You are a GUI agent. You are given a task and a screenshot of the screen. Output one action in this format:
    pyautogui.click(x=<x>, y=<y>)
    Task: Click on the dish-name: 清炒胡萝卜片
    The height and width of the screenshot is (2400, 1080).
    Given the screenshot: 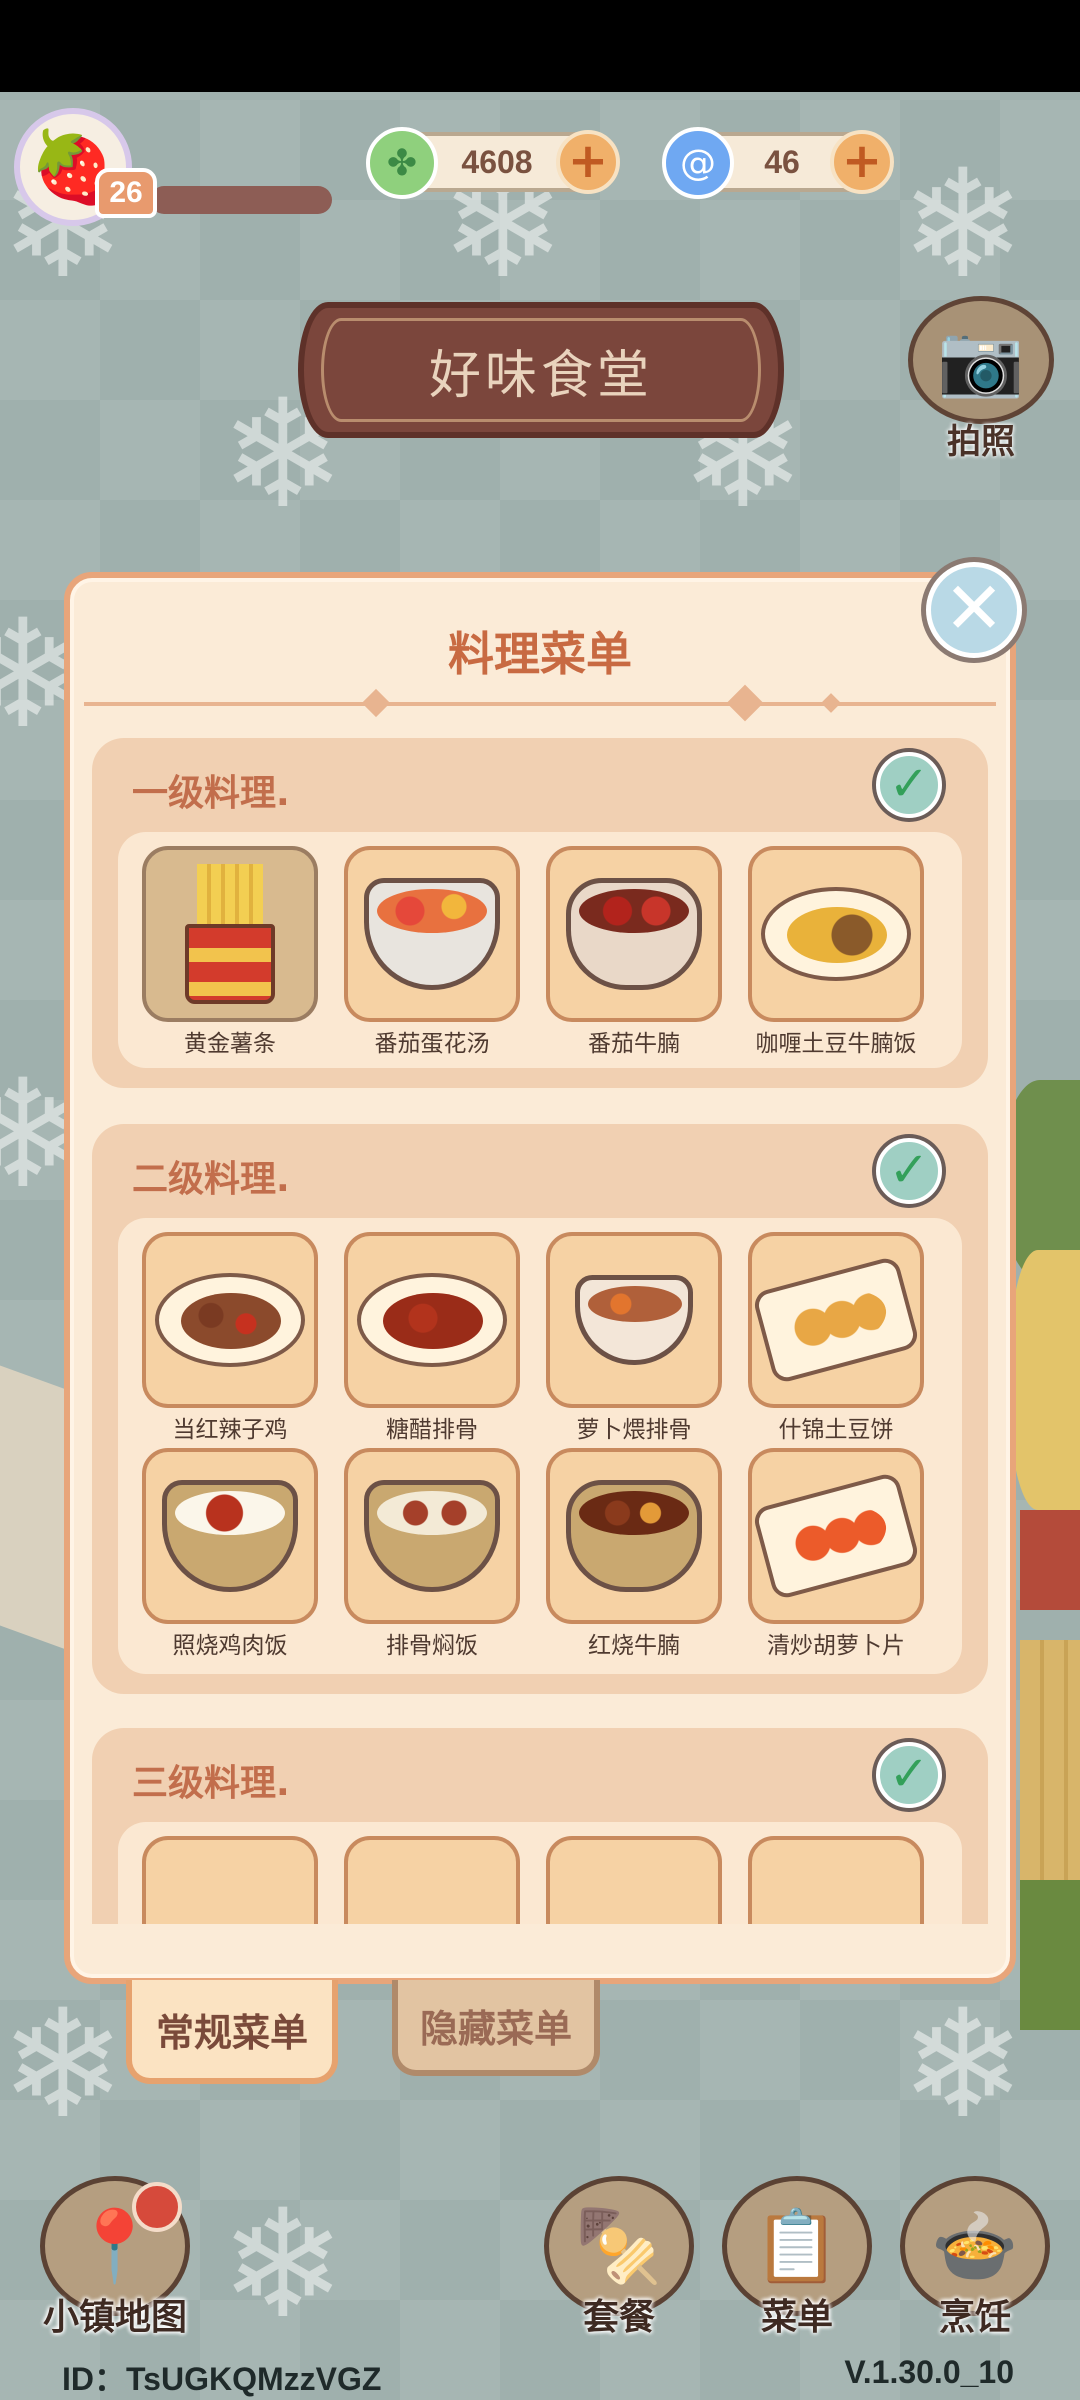 What is the action you would take?
    pyautogui.click(x=836, y=1646)
    